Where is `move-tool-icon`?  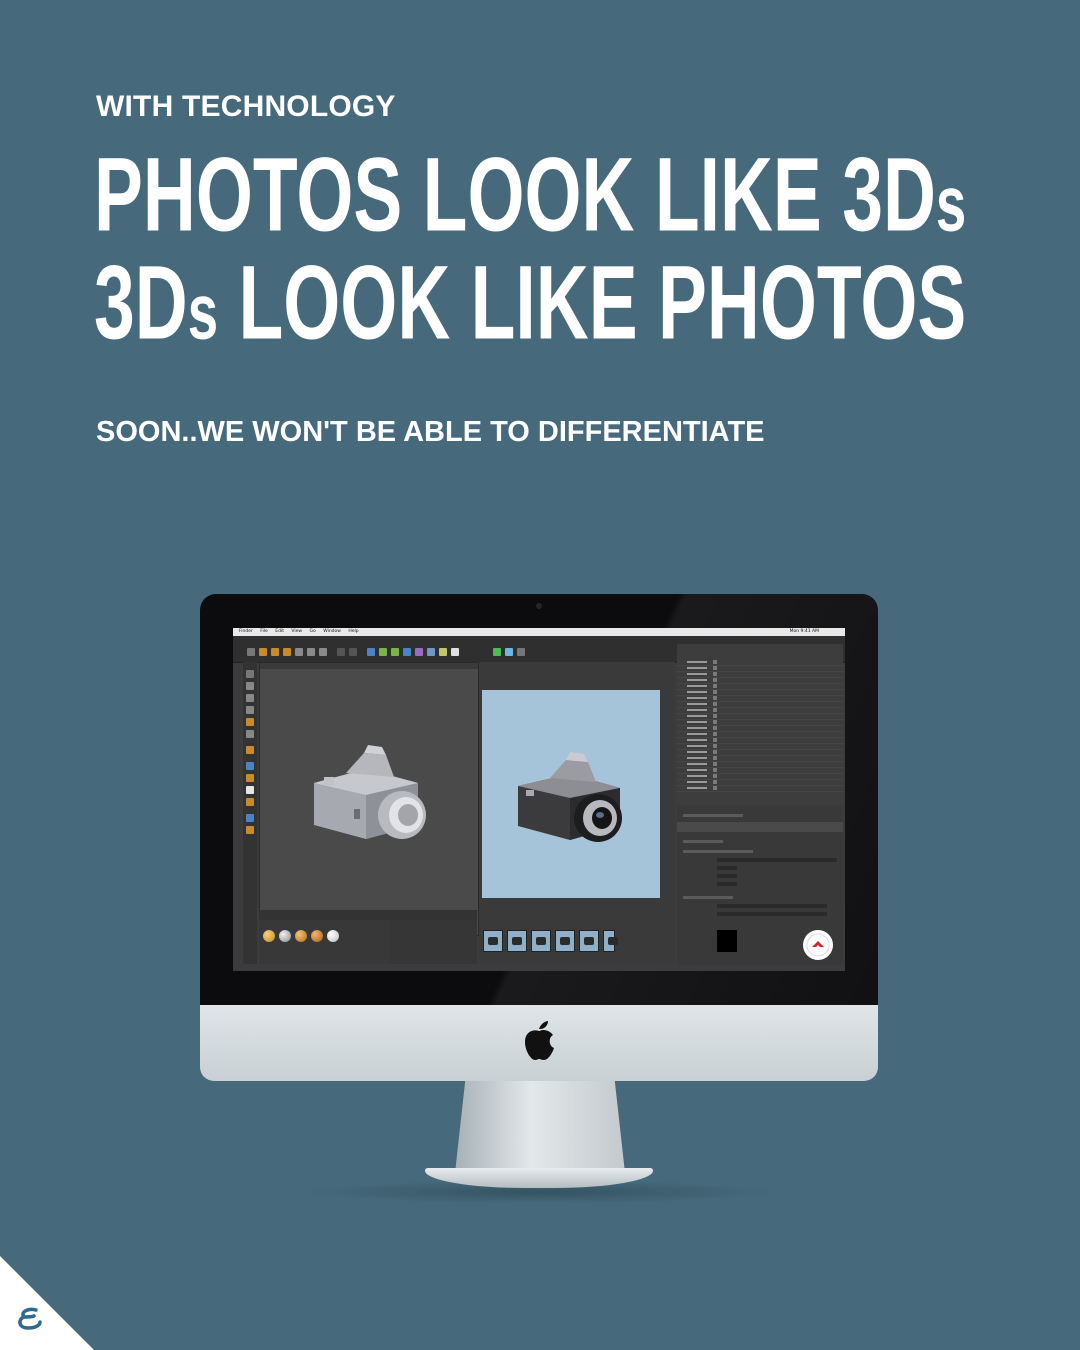
move-tool-icon is located at coordinates (263, 652).